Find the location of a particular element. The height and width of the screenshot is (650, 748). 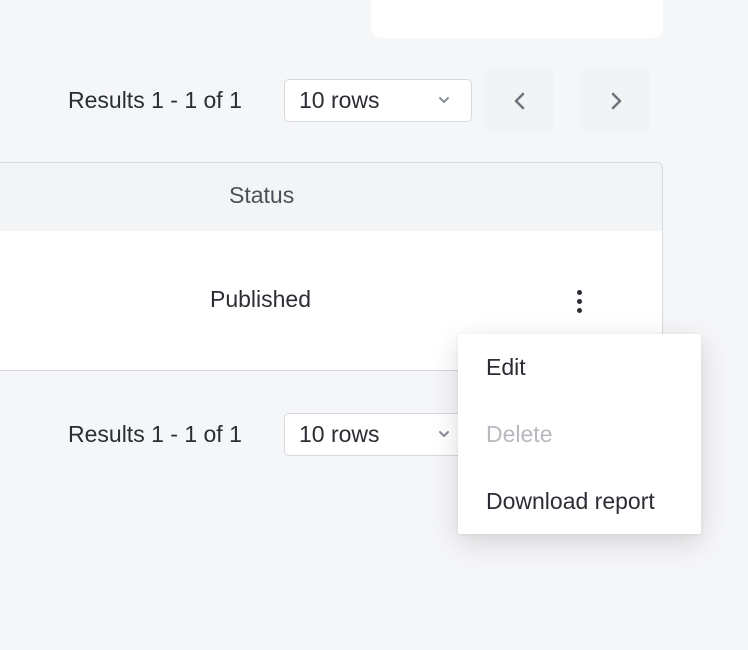

chevron-left-icon is located at coordinates (519, 100).